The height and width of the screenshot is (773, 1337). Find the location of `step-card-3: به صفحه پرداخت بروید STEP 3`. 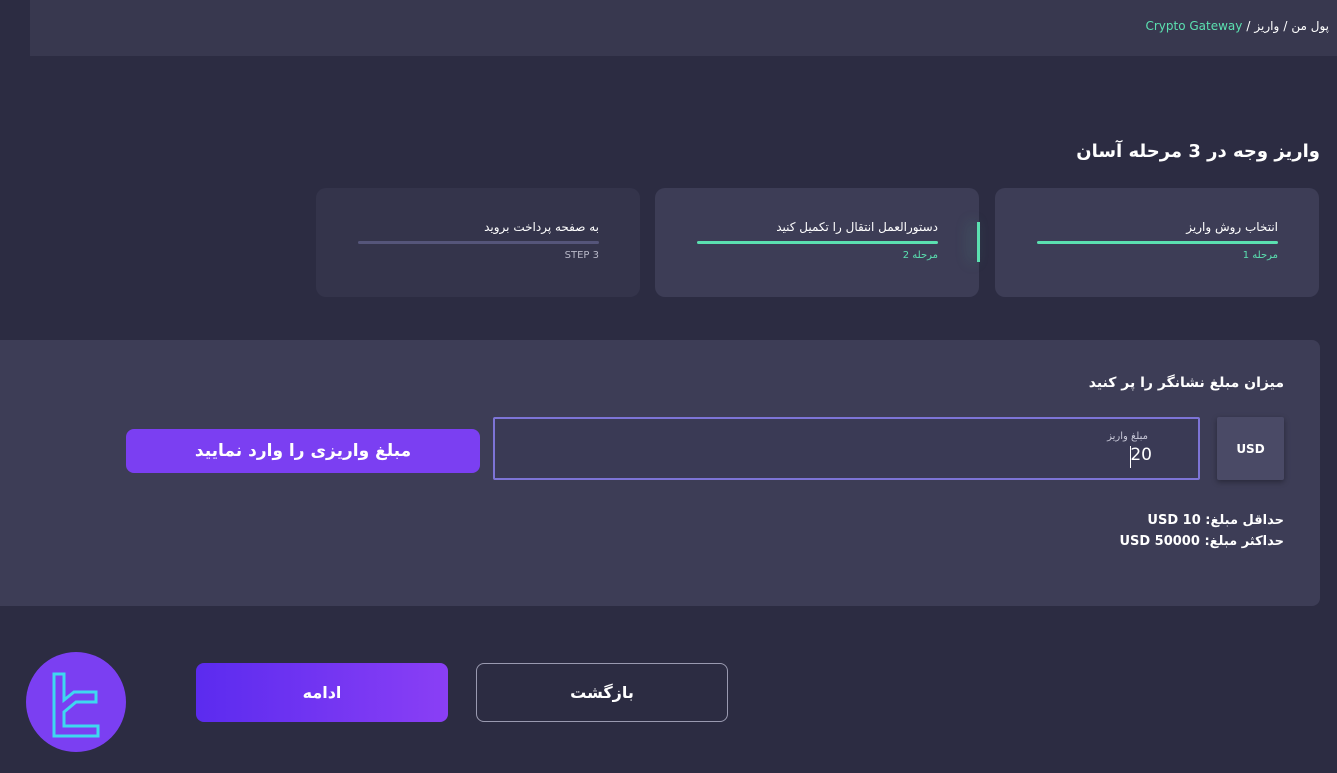

step-card-3: به صفحه پرداخت بروید STEP 3 is located at coordinates (478, 242).